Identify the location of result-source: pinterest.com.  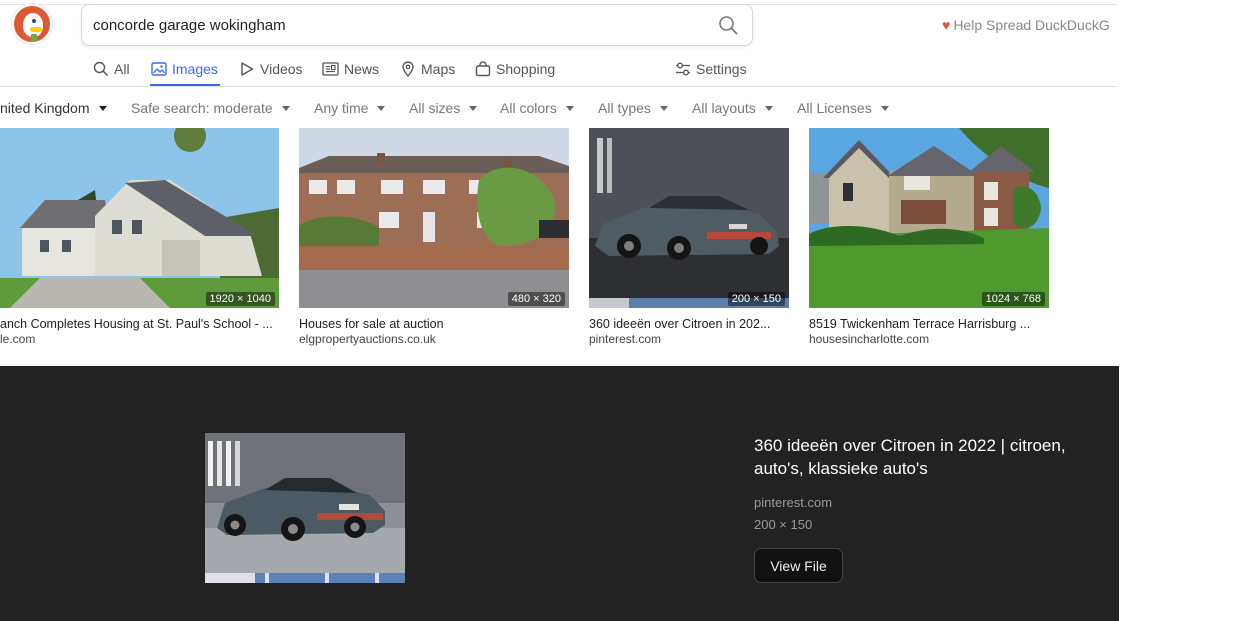
(625, 339).